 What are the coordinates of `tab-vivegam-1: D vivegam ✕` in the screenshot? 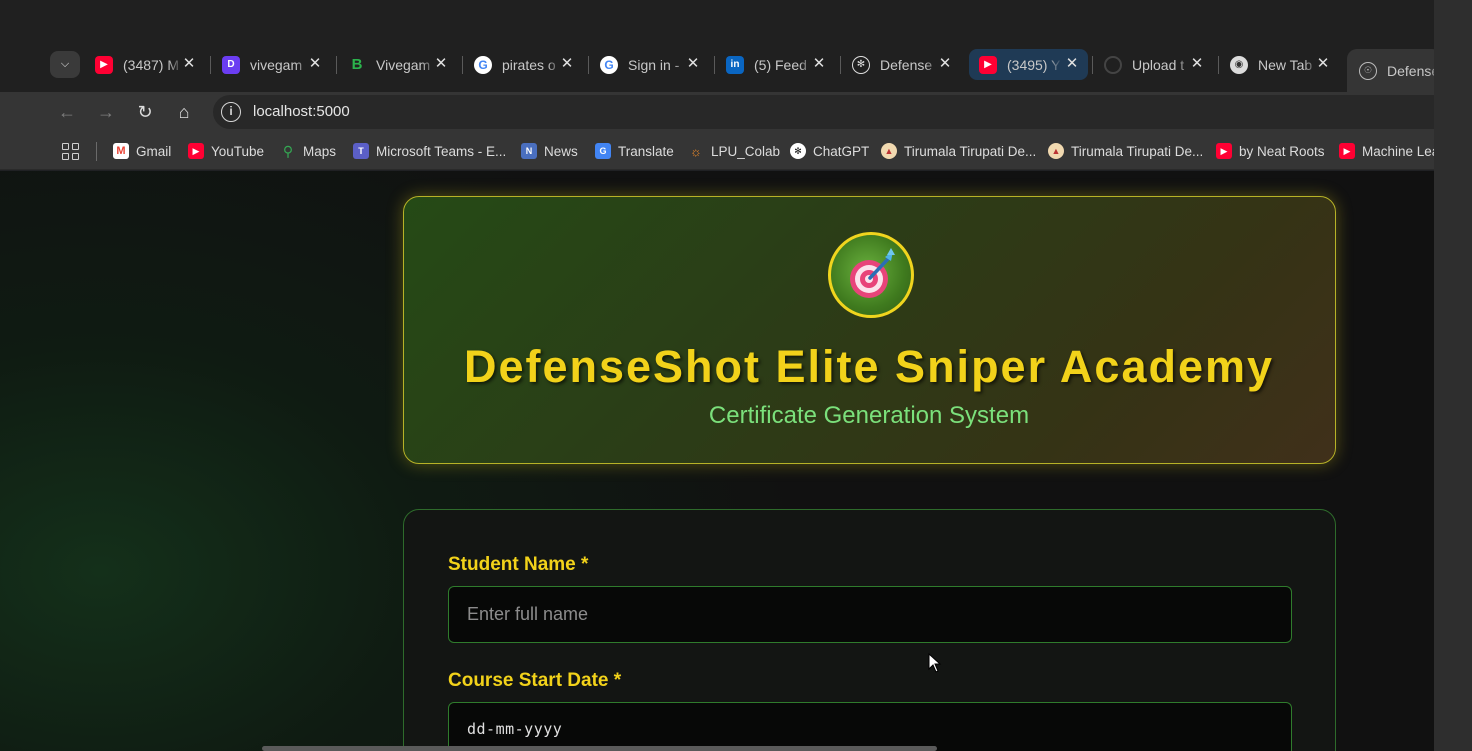 It's located at (272, 64).